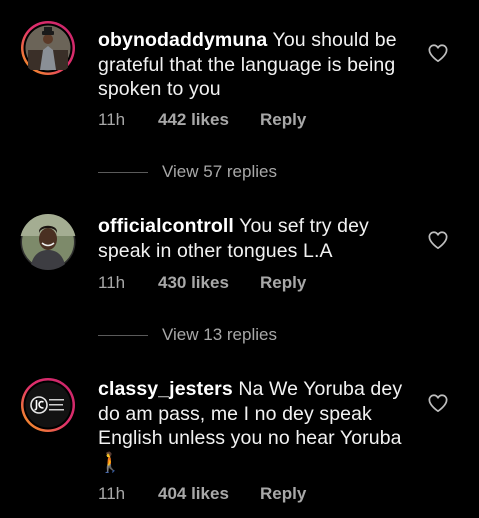  I want to click on comment-username: classy_jesters, so click(165, 389).